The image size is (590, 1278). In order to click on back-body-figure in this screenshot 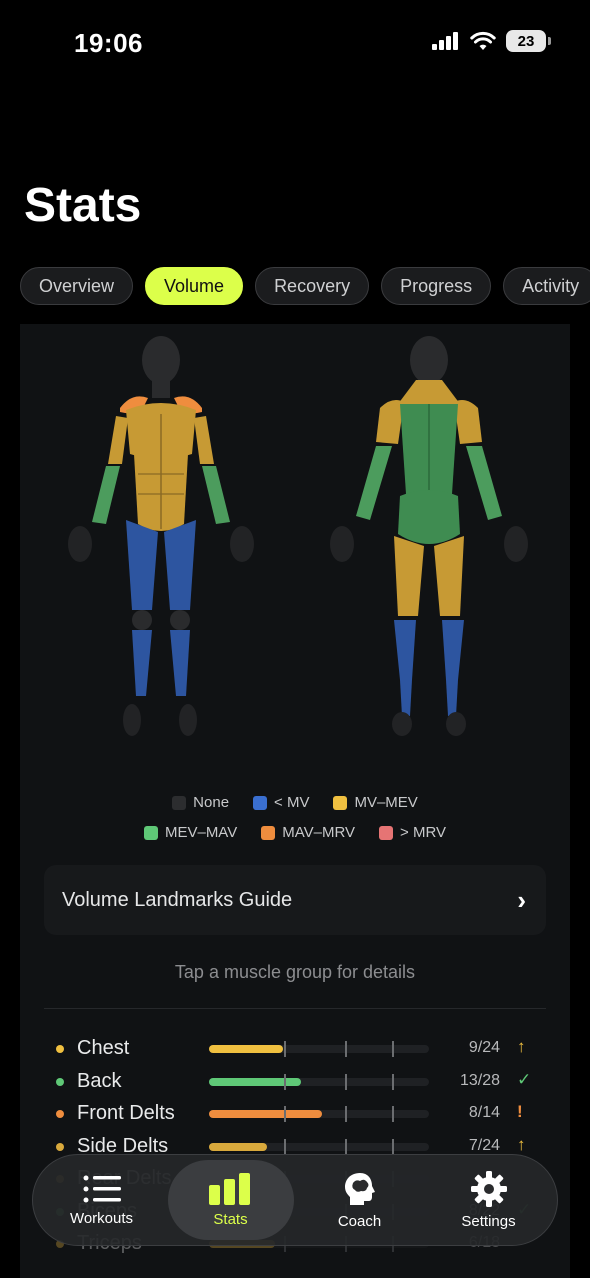, I will do `click(429, 536)`.